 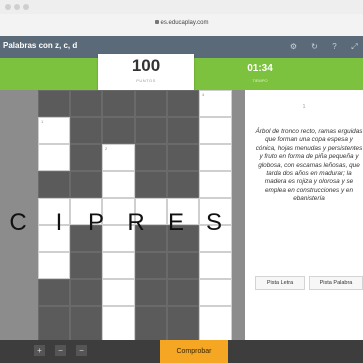 I want to click on zoom-in-button: +, so click(x=39, y=350).